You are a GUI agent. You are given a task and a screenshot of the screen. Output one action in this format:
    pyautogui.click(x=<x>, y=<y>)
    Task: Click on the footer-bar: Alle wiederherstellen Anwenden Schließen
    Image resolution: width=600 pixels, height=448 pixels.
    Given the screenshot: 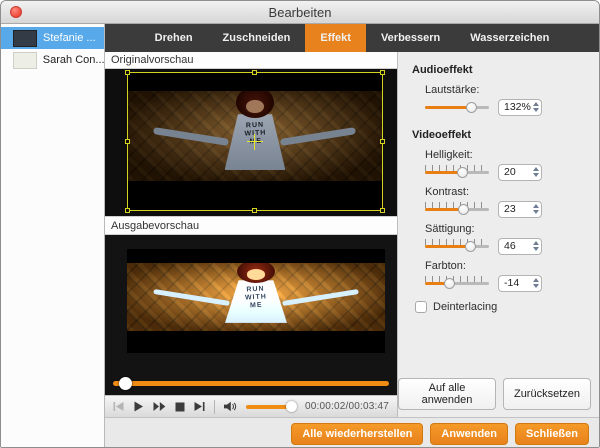 What is the action you would take?
    pyautogui.click(x=352, y=432)
    